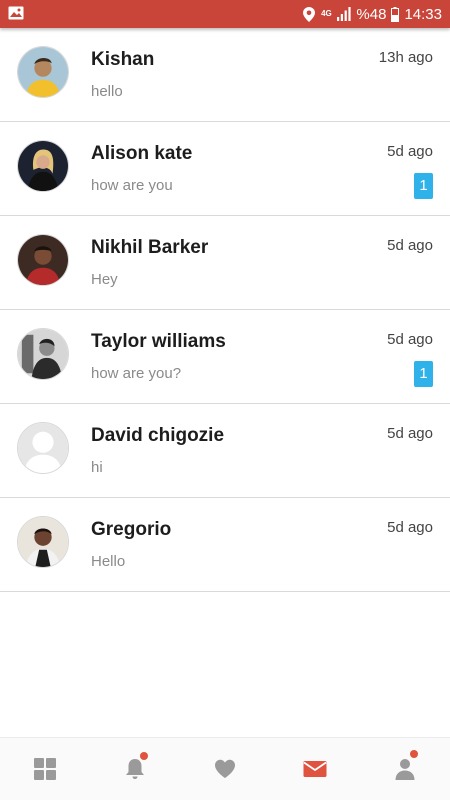 This screenshot has height=800, width=450. What do you see at coordinates (132, 185) in the screenshot?
I see `message-preview: how are you` at bounding box center [132, 185].